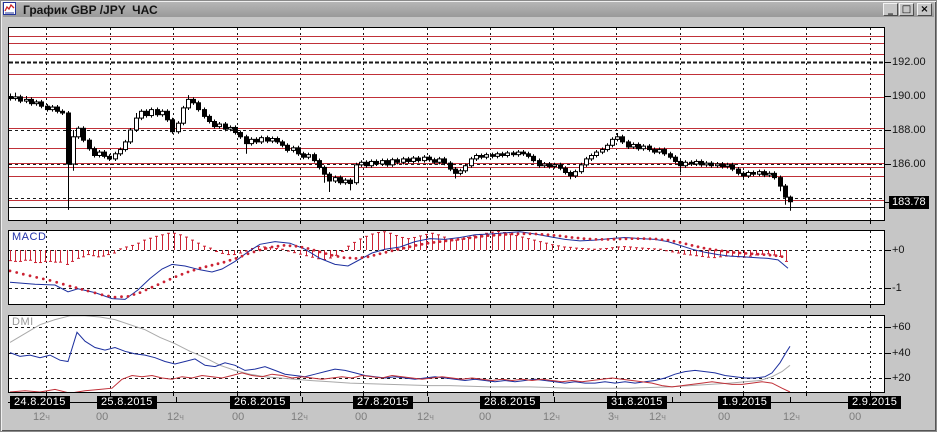 The width and height of the screenshot is (937, 432). Describe the element at coordinates (260, 402) in the screenshot. I see `date-box: 26.8.2015` at that location.